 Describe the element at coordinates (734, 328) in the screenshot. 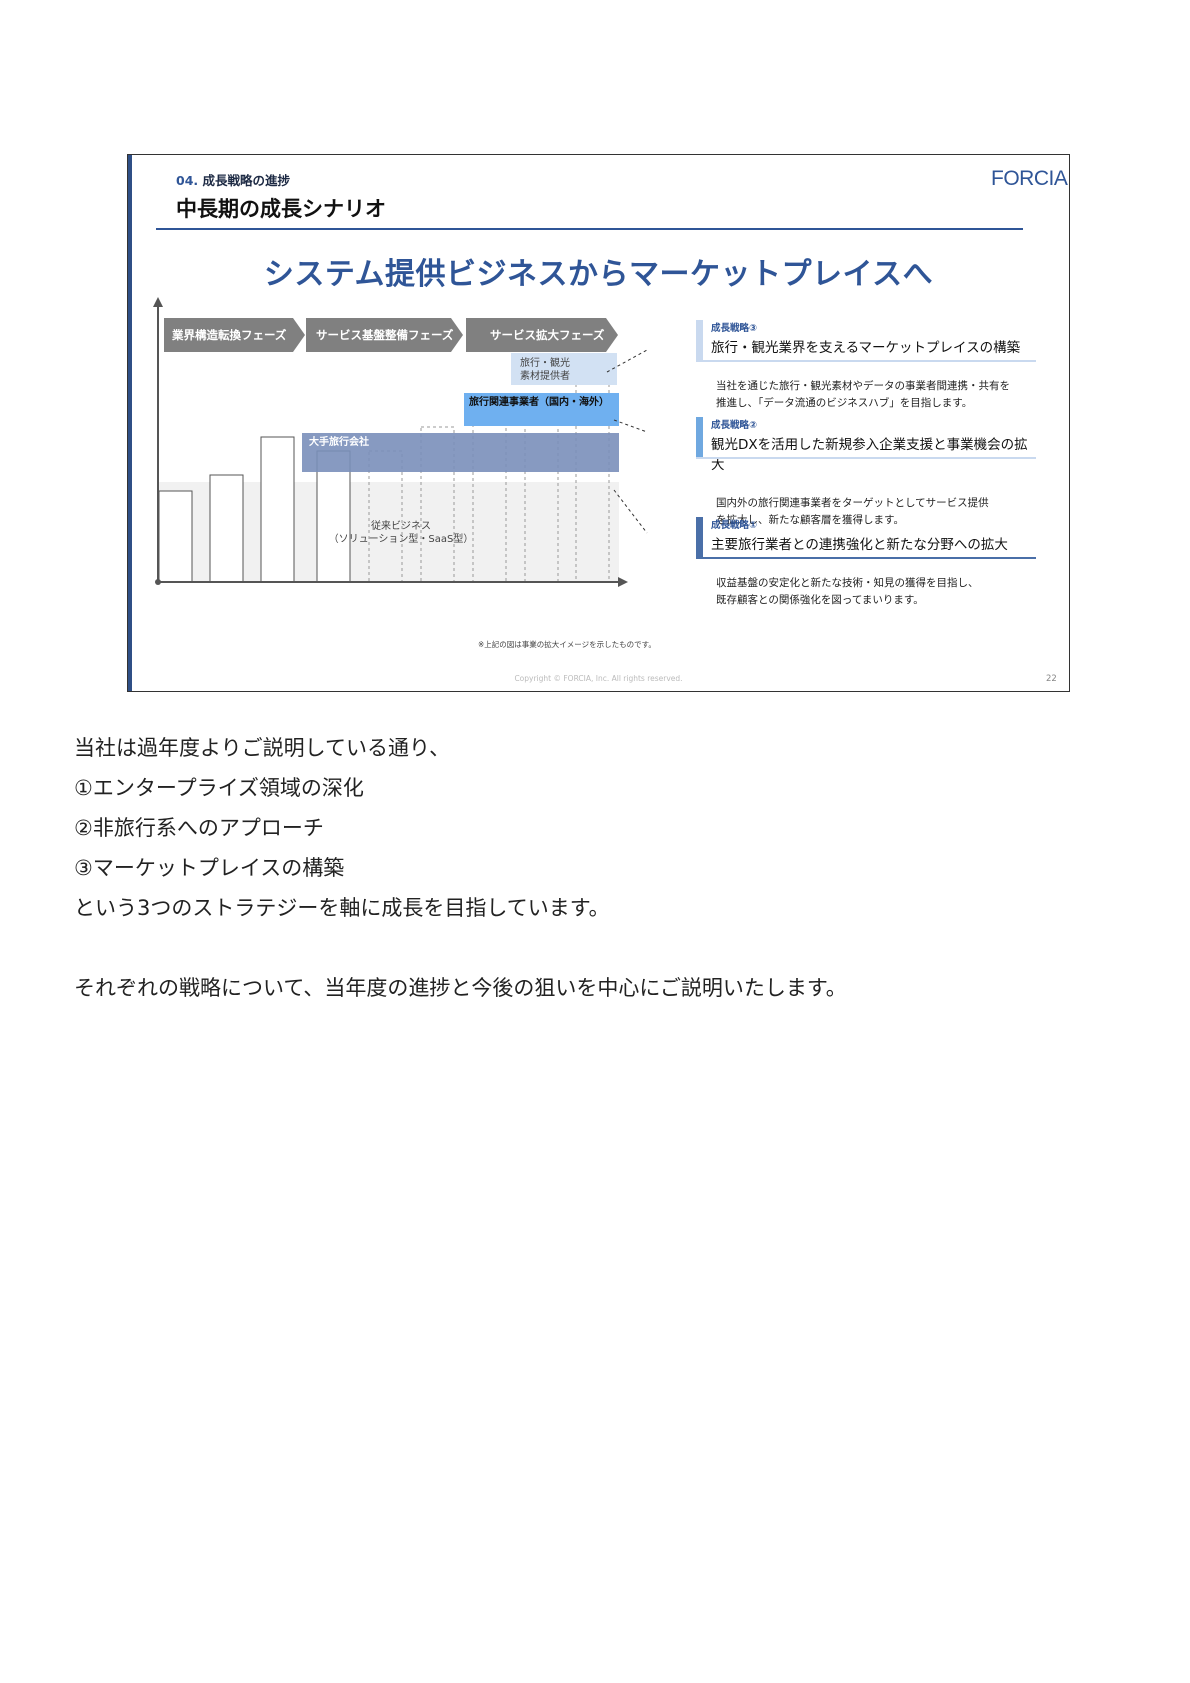

I see `strategy-3-label: 成長戦略③` at that location.